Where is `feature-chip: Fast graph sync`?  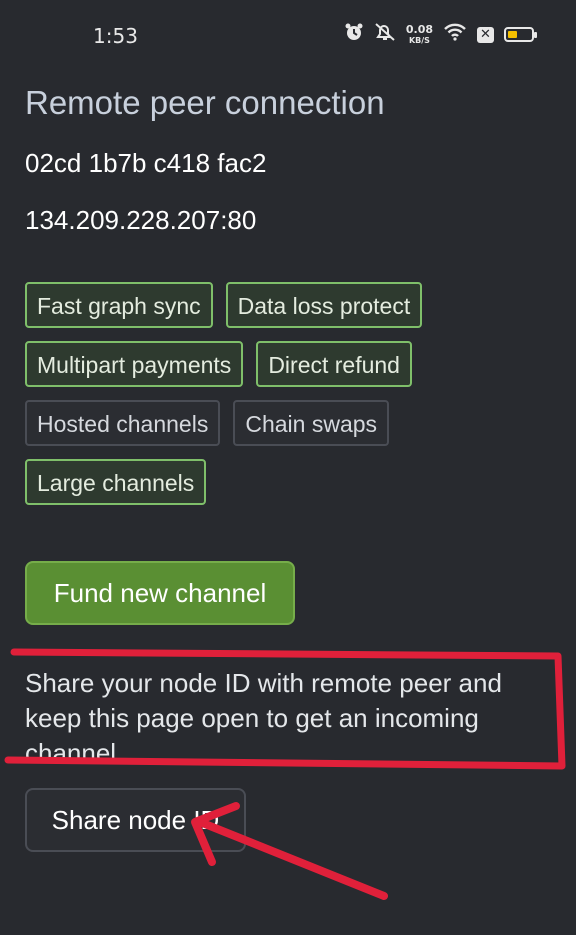 feature-chip: Fast graph sync is located at coordinates (119, 305).